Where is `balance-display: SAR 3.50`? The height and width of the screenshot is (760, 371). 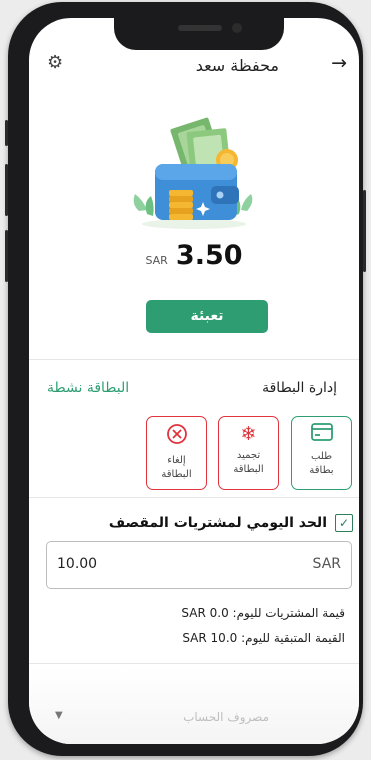 balance-display: SAR 3.50 is located at coordinates (194, 255).